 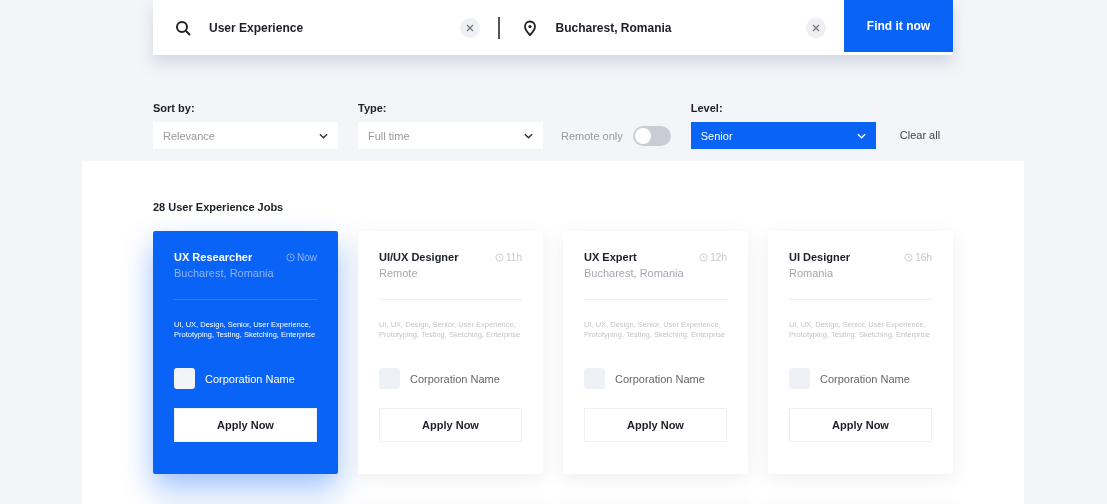 I want to click on remote-label: Remote only, so click(x=592, y=135).